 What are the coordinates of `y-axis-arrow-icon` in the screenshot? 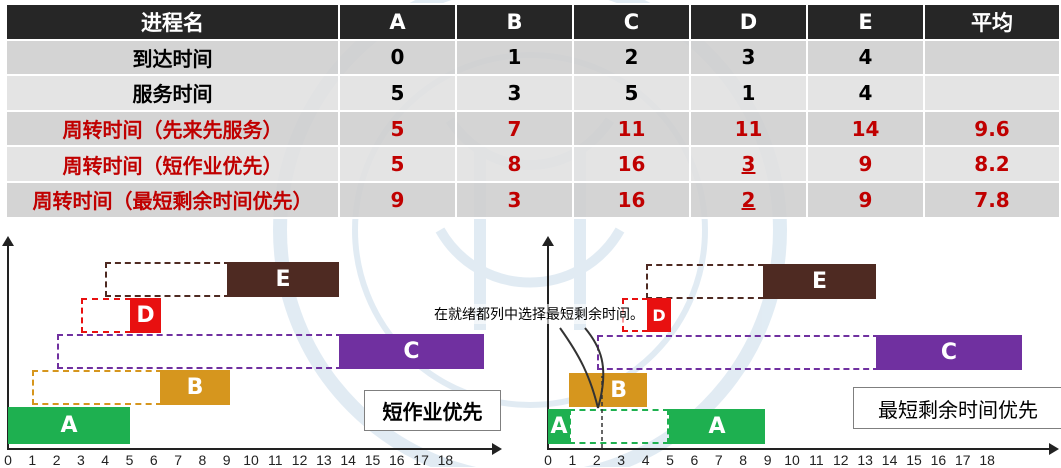 It's located at (8, 241).